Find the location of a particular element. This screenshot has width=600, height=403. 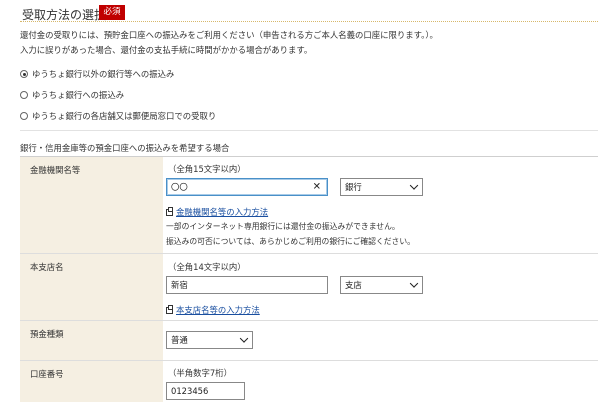

option-label: ゆうちょ銀行への振込み is located at coordinates (78, 95).